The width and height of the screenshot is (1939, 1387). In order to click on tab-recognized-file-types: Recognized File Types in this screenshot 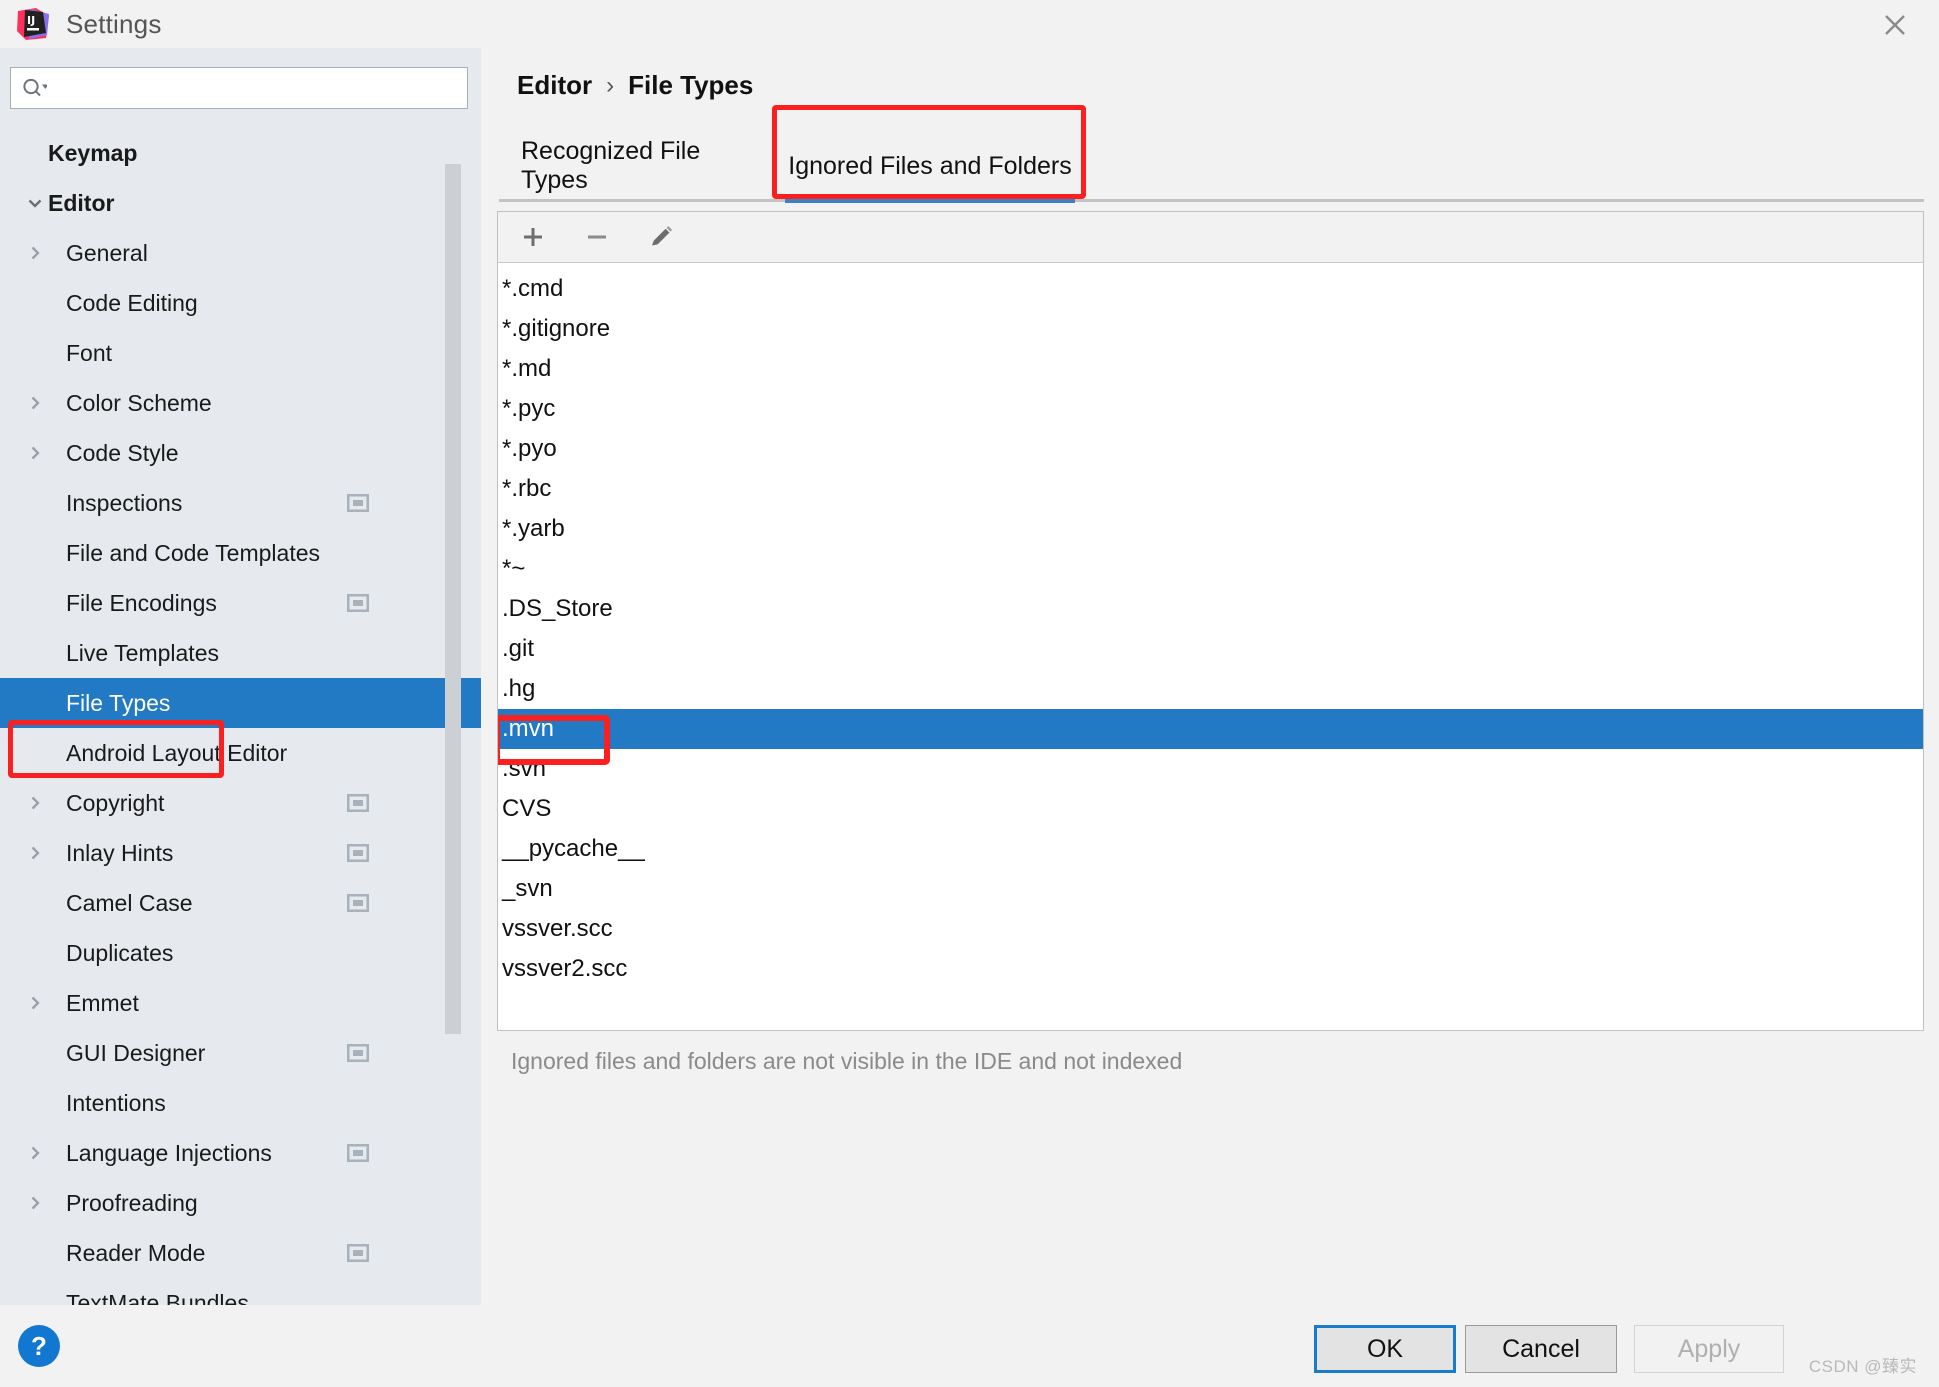, I will do `click(646, 166)`.